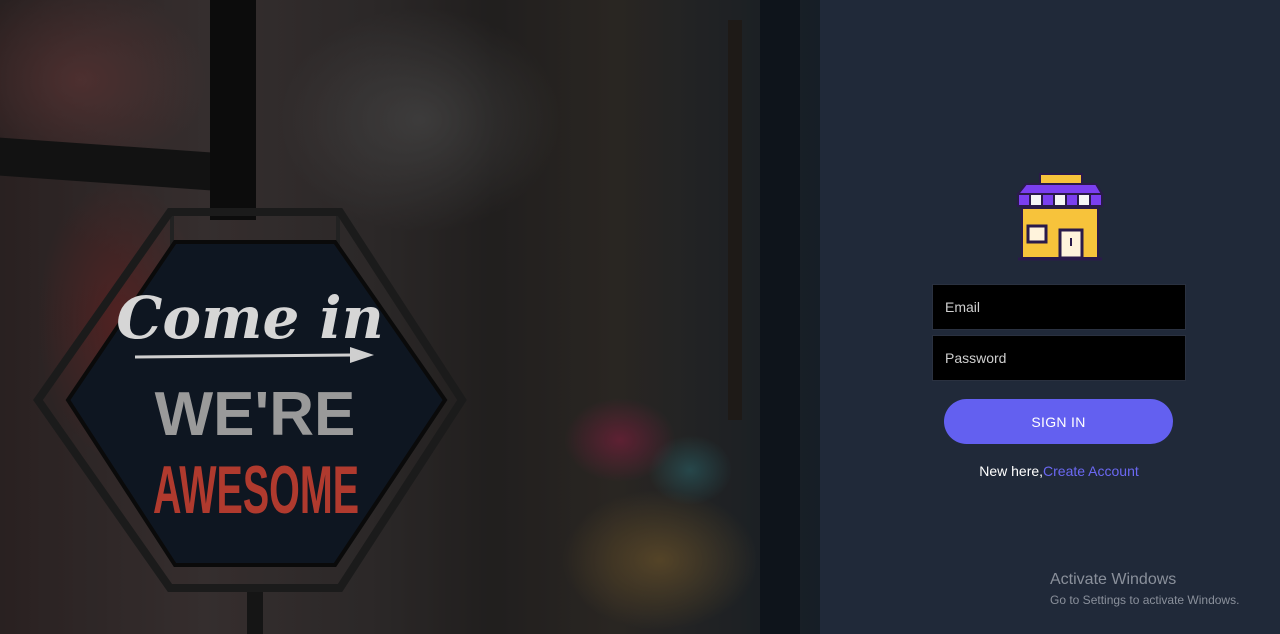 The width and height of the screenshot is (1280, 634). What do you see at coordinates (255, 414) in the screenshot?
I see `sign-were-text: WE'RE` at bounding box center [255, 414].